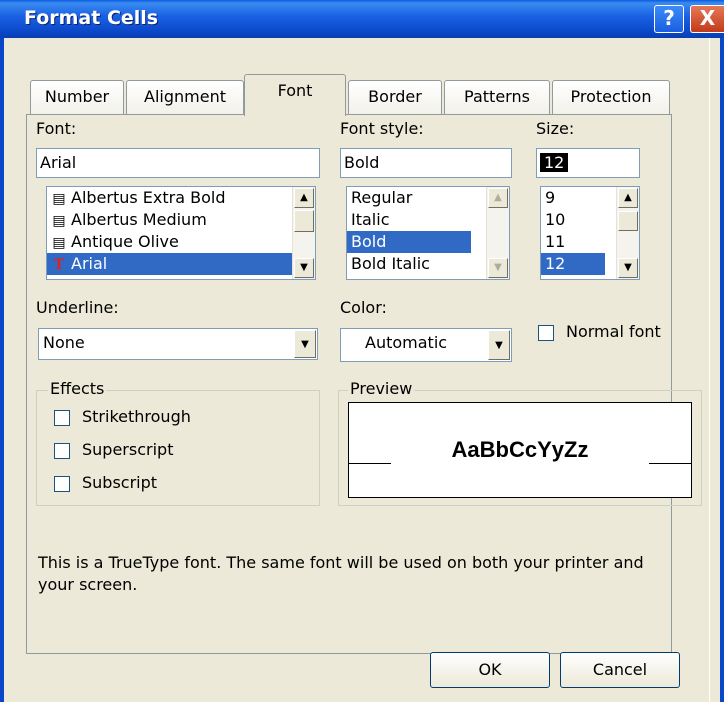 The image size is (724, 702). Describe the element at coordinates (406, 342) in the screenshot. I see `color-value: Automatic` at that location.